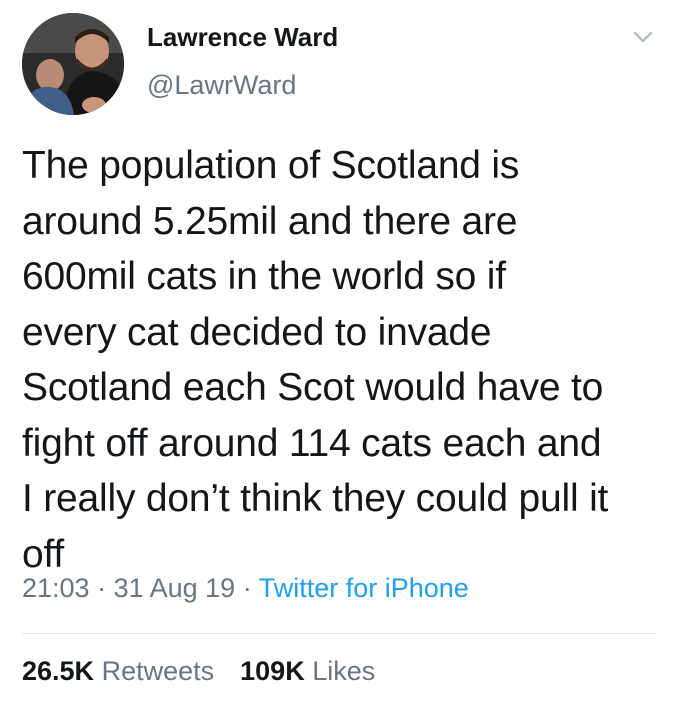 The width and height of the screenshot is (678, 713). What do you see at coordinates (242, 37) in the screenshot?
I see `author-name: Lawrence Ward` at bounding box center [242, 37].